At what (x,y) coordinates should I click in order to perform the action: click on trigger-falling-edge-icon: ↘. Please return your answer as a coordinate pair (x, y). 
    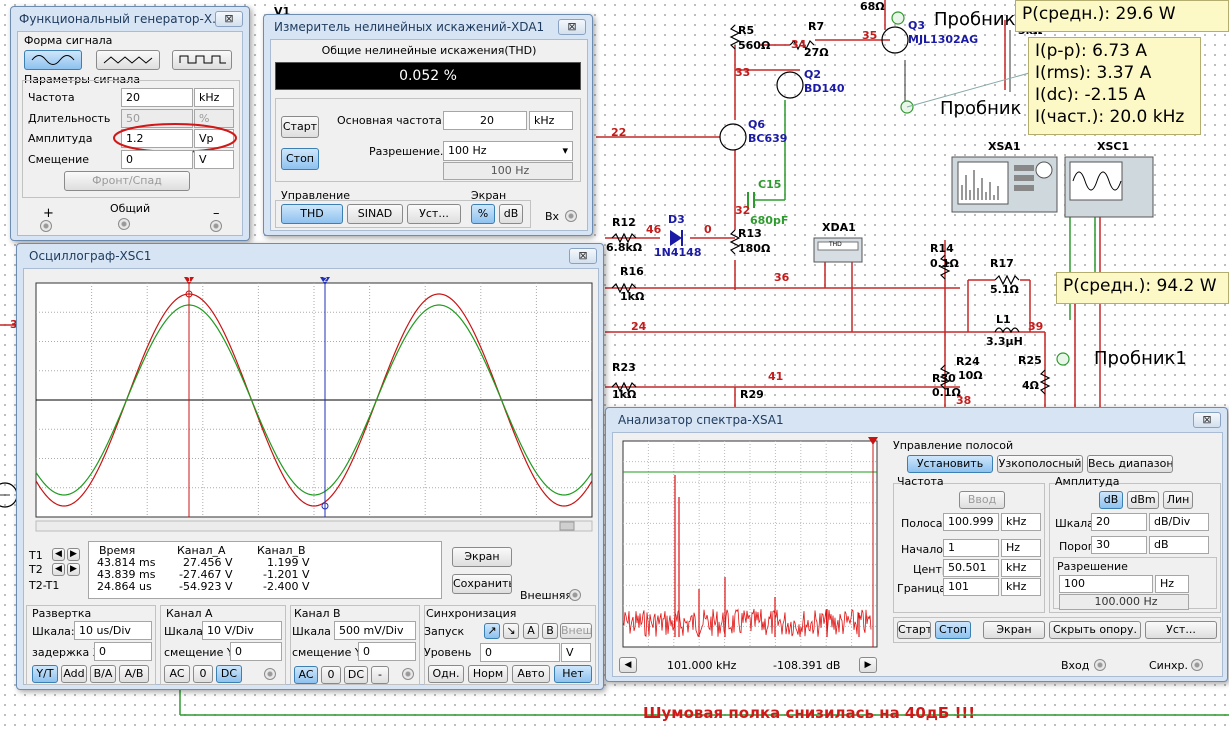
    Looking at the image, I should click on (511, 631).